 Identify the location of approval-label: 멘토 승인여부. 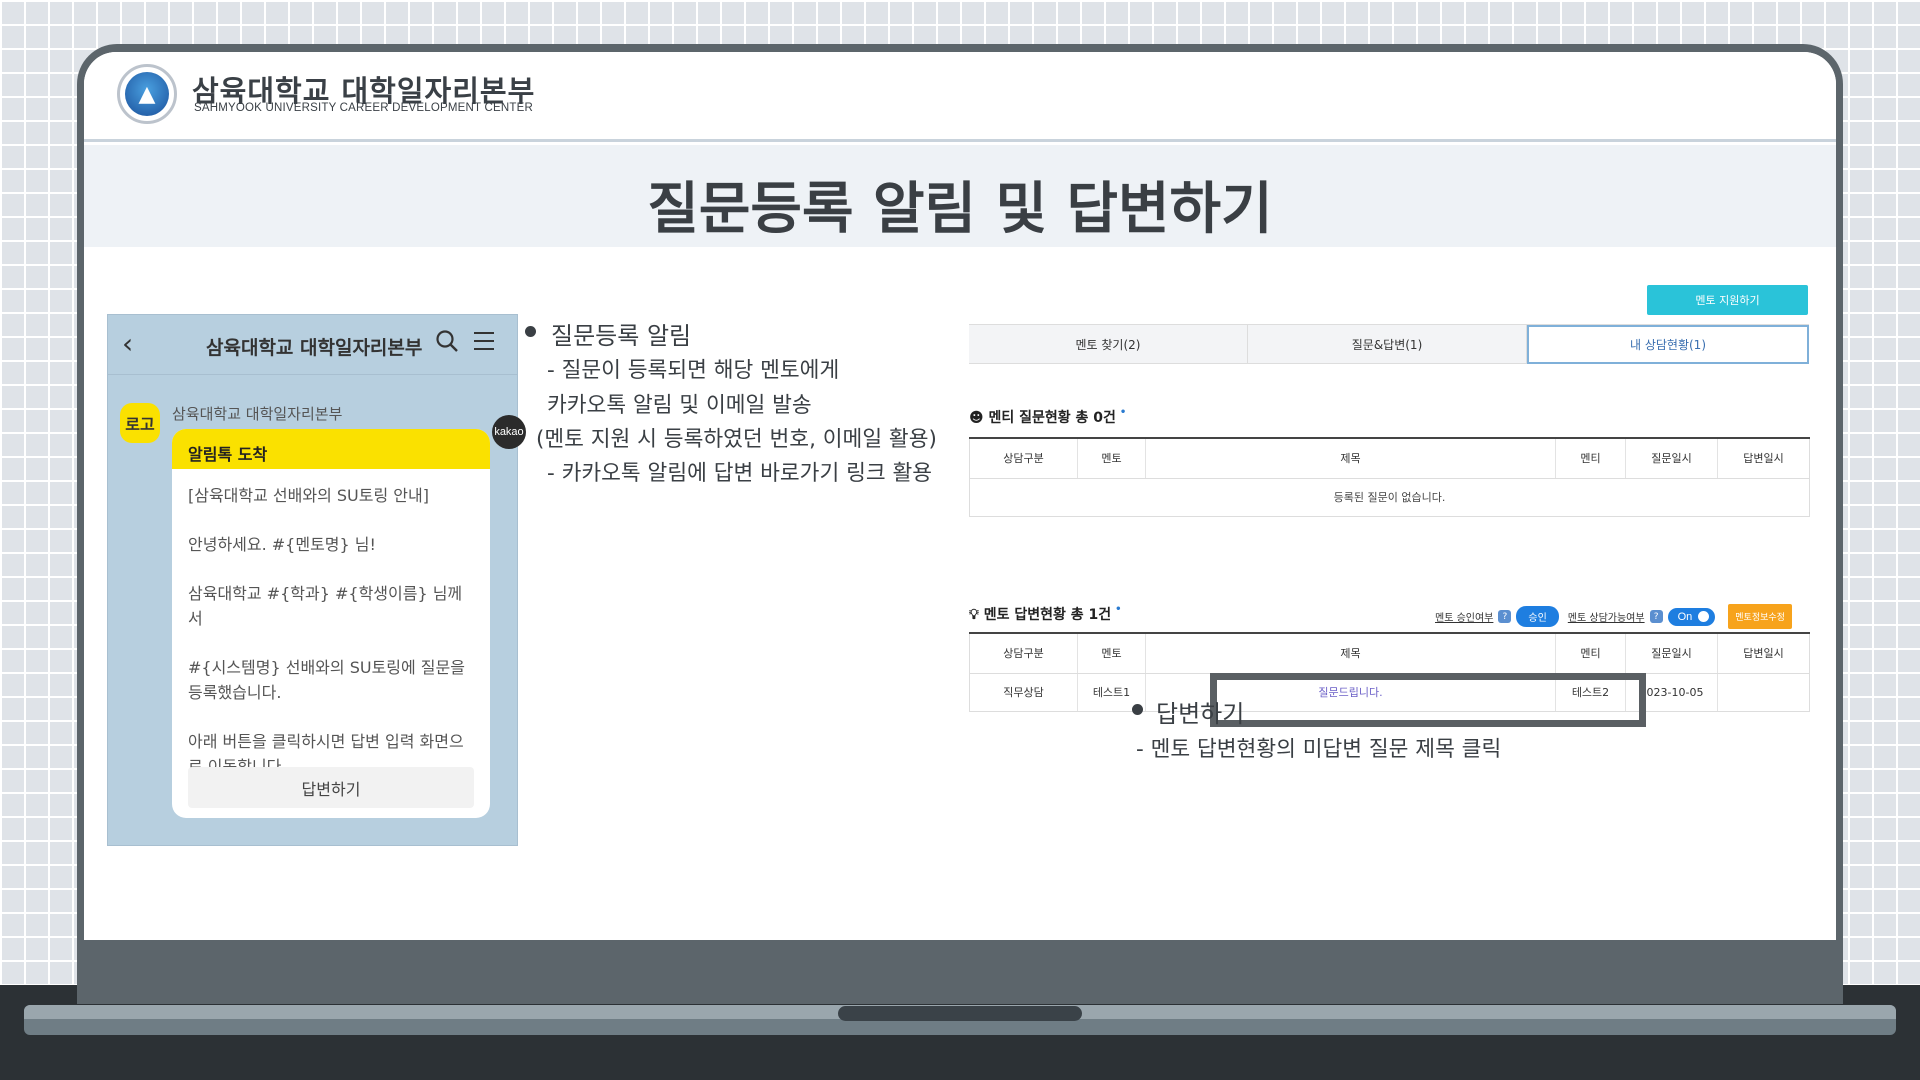
(1464, 616).